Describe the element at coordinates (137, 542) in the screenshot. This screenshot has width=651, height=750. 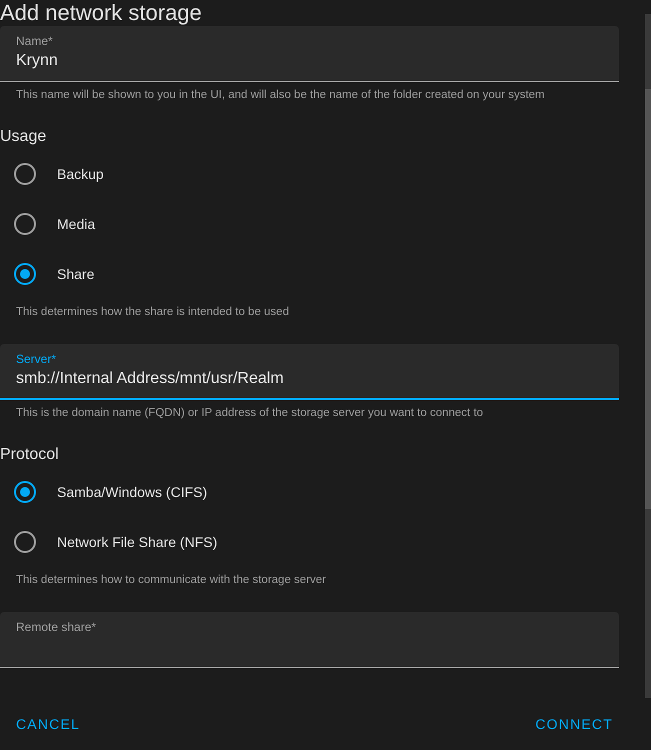
I see `radio-label: Network File Share (NFS)` at that location.